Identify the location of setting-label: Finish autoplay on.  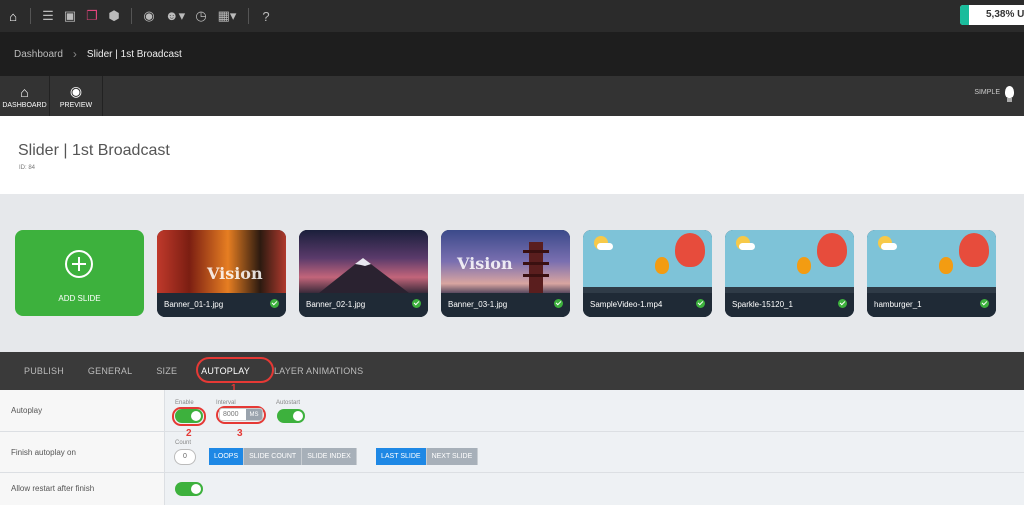
(43, 452).